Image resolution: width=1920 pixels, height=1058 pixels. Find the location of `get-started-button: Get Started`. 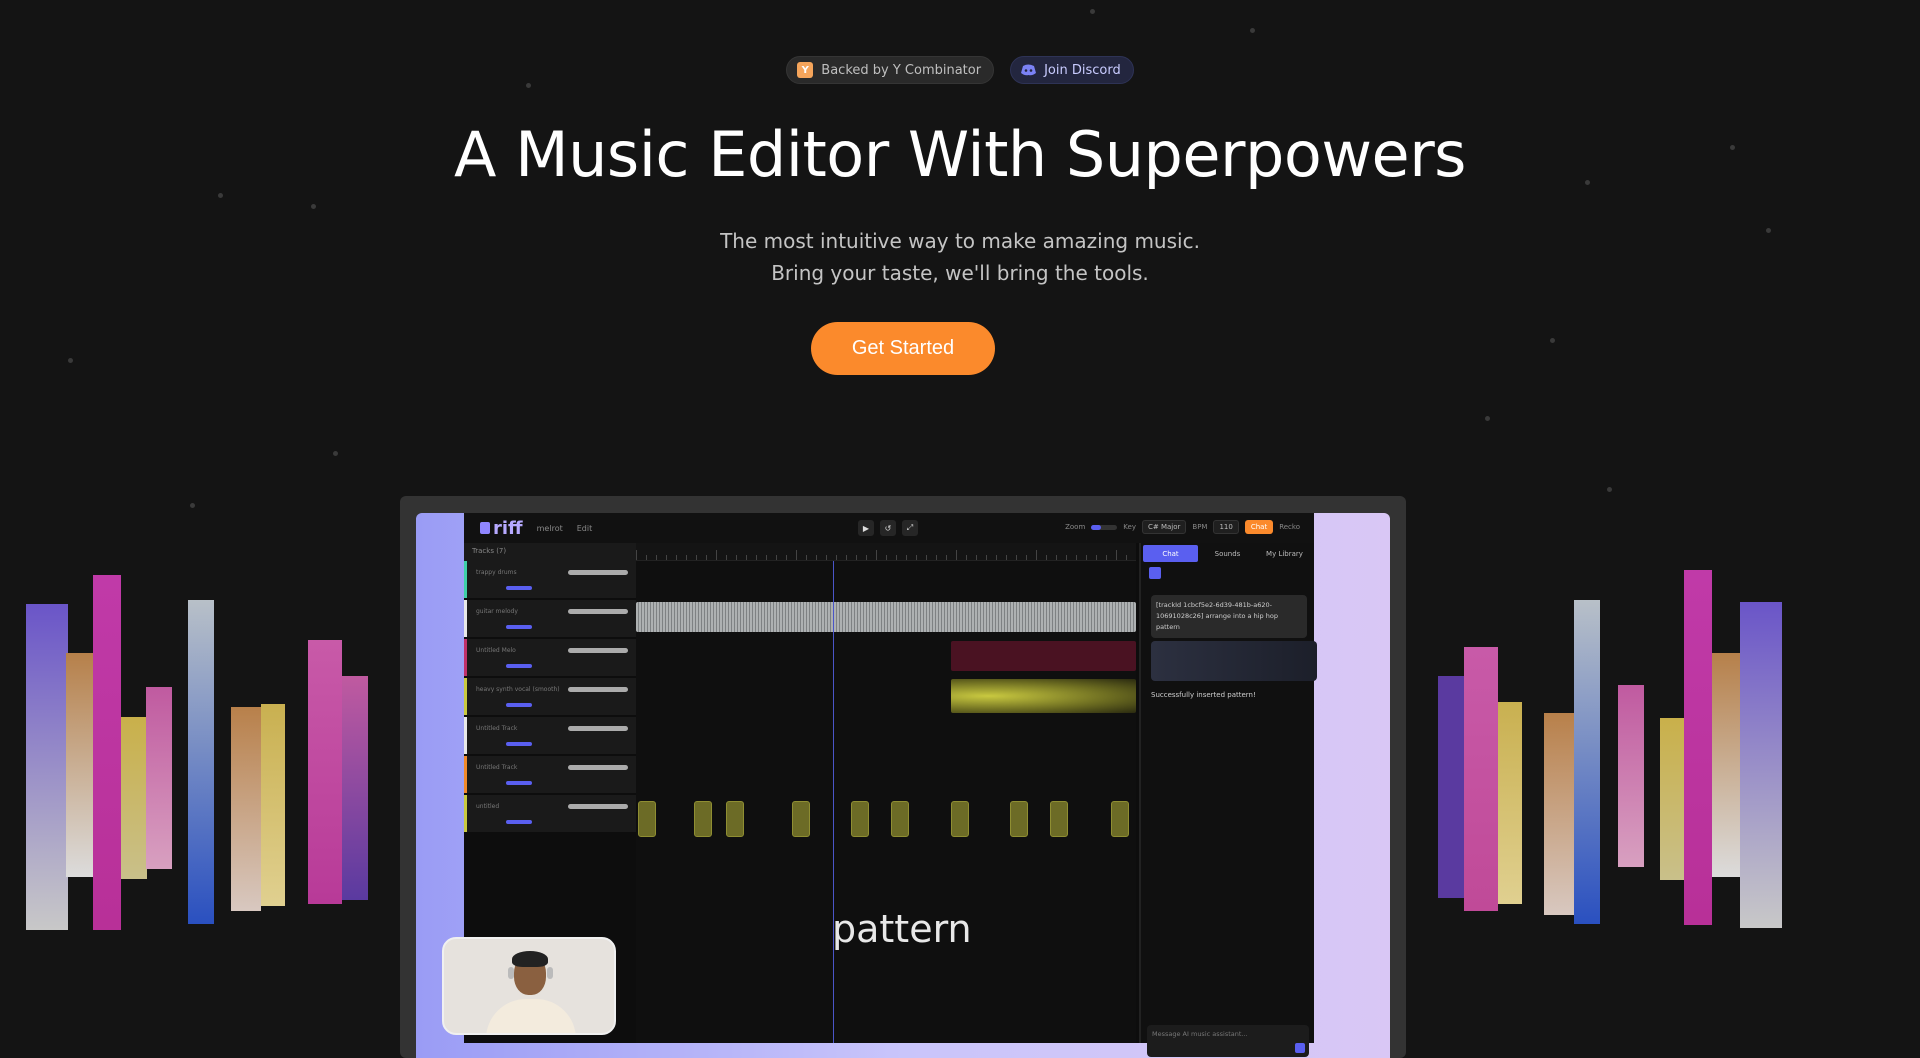

get-started-button: Get Started is located at coordinates (903, 348).